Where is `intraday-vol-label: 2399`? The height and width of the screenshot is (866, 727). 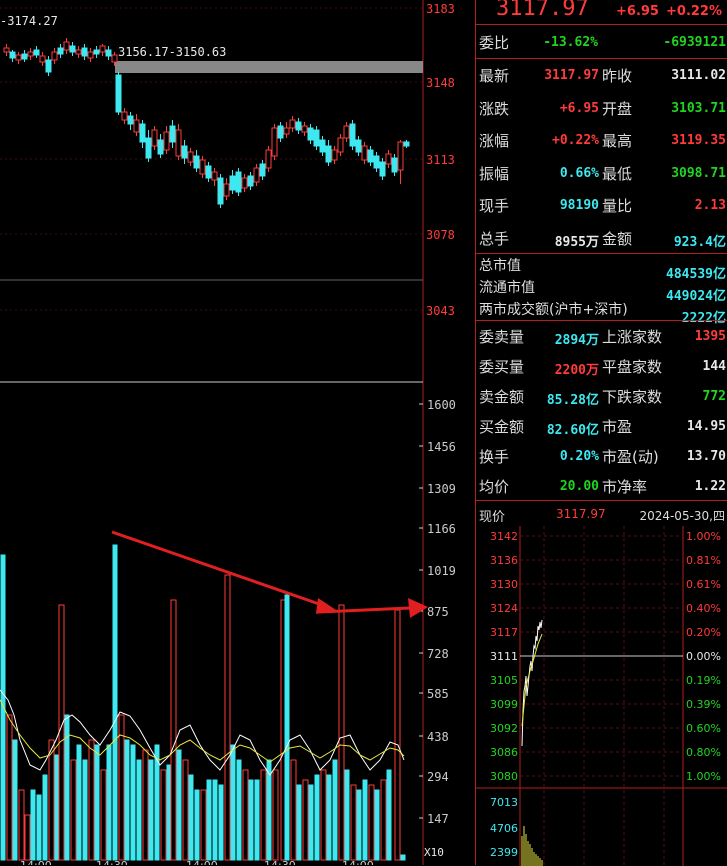
intraday-vol-label: 2399 is located at coordinates (504, 852).